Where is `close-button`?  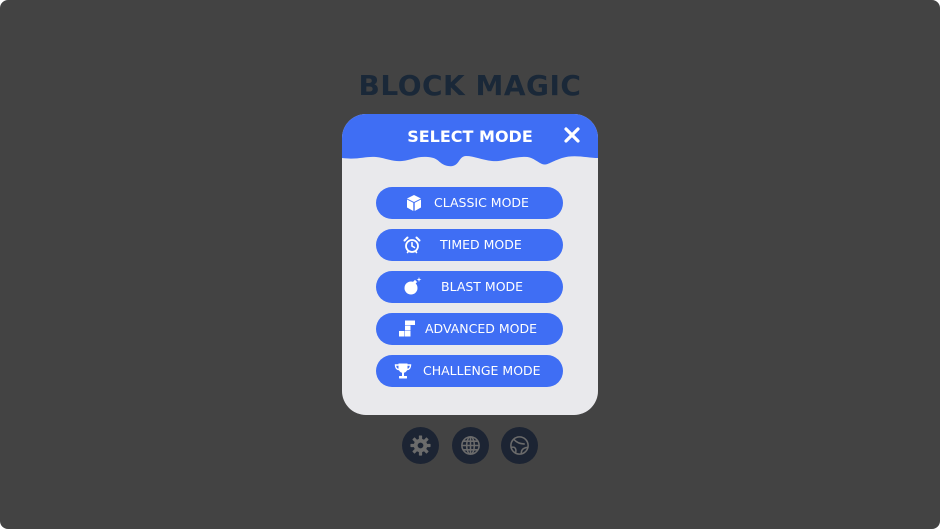
close-button is located at coordinates (572, 135).